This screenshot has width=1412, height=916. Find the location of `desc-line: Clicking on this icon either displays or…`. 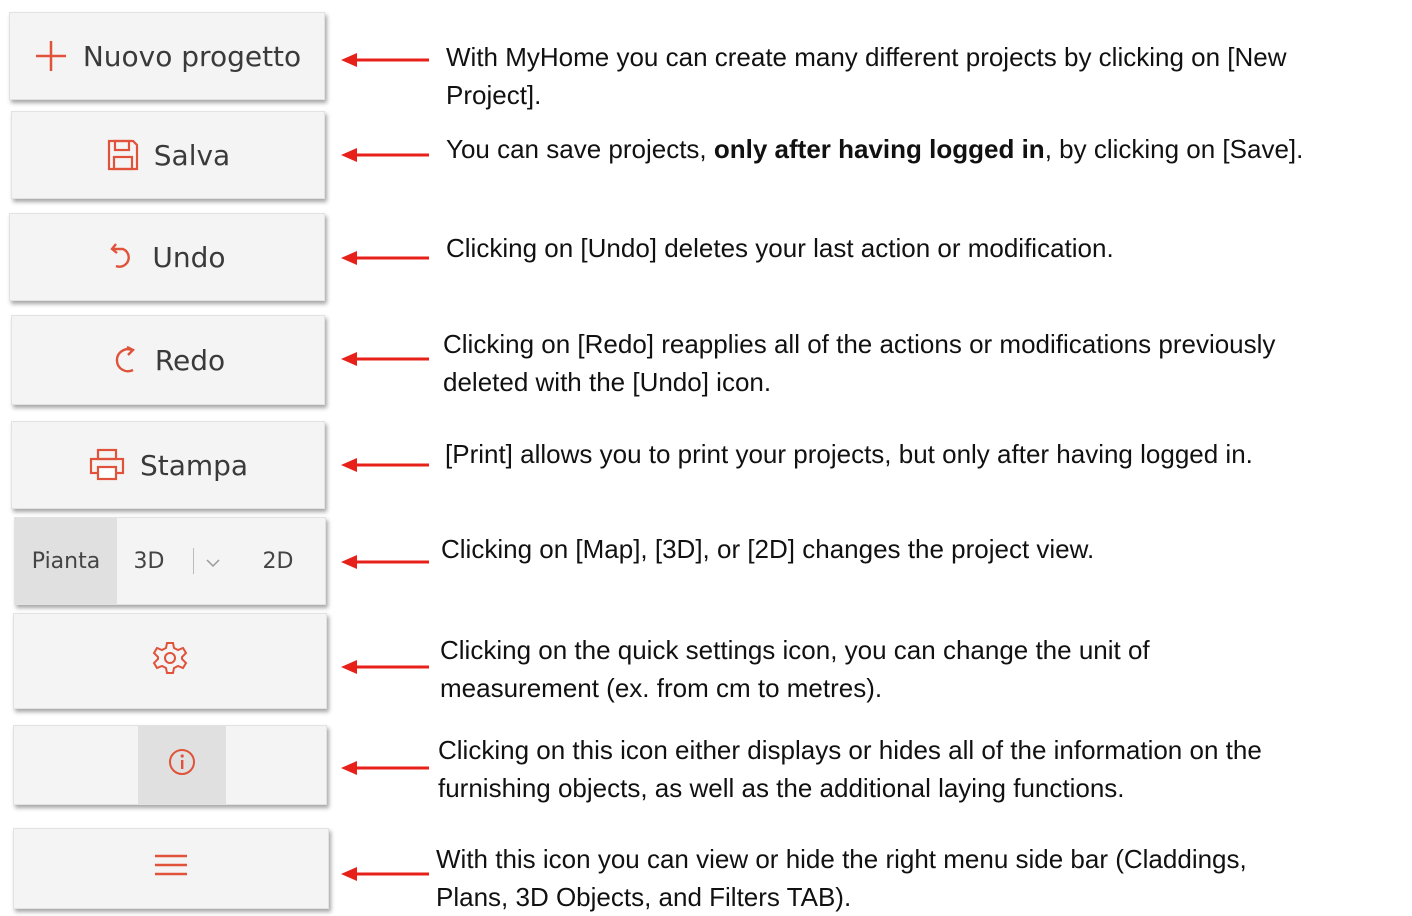

desc-line: Clicking on this icon either displays or… is located at coordinates (850, 750).